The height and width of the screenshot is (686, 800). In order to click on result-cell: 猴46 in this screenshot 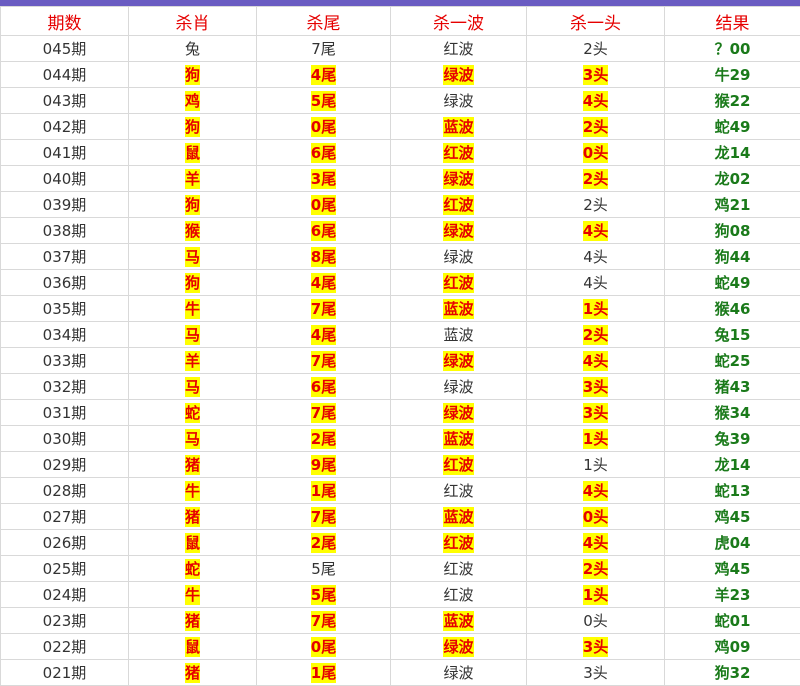, I will do `click(732, 309)`.